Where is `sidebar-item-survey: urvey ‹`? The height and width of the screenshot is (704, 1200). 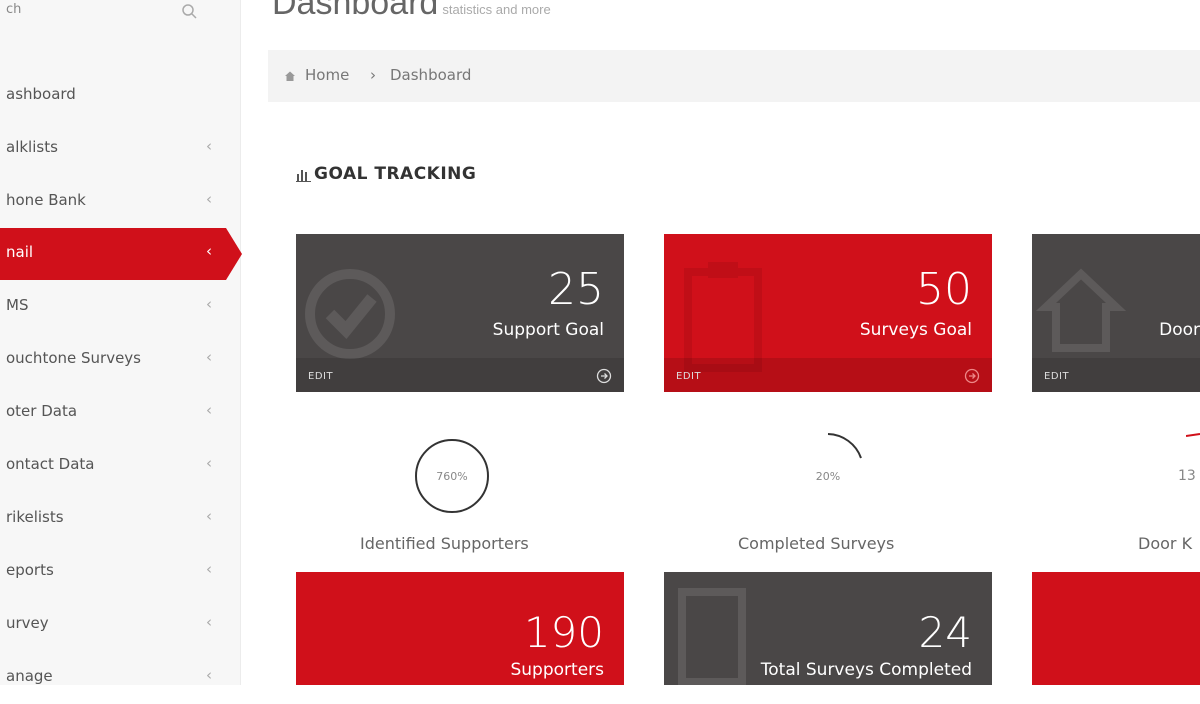
sidebar-item-survey: urvey ‹ is located at coordinates (120, 625).